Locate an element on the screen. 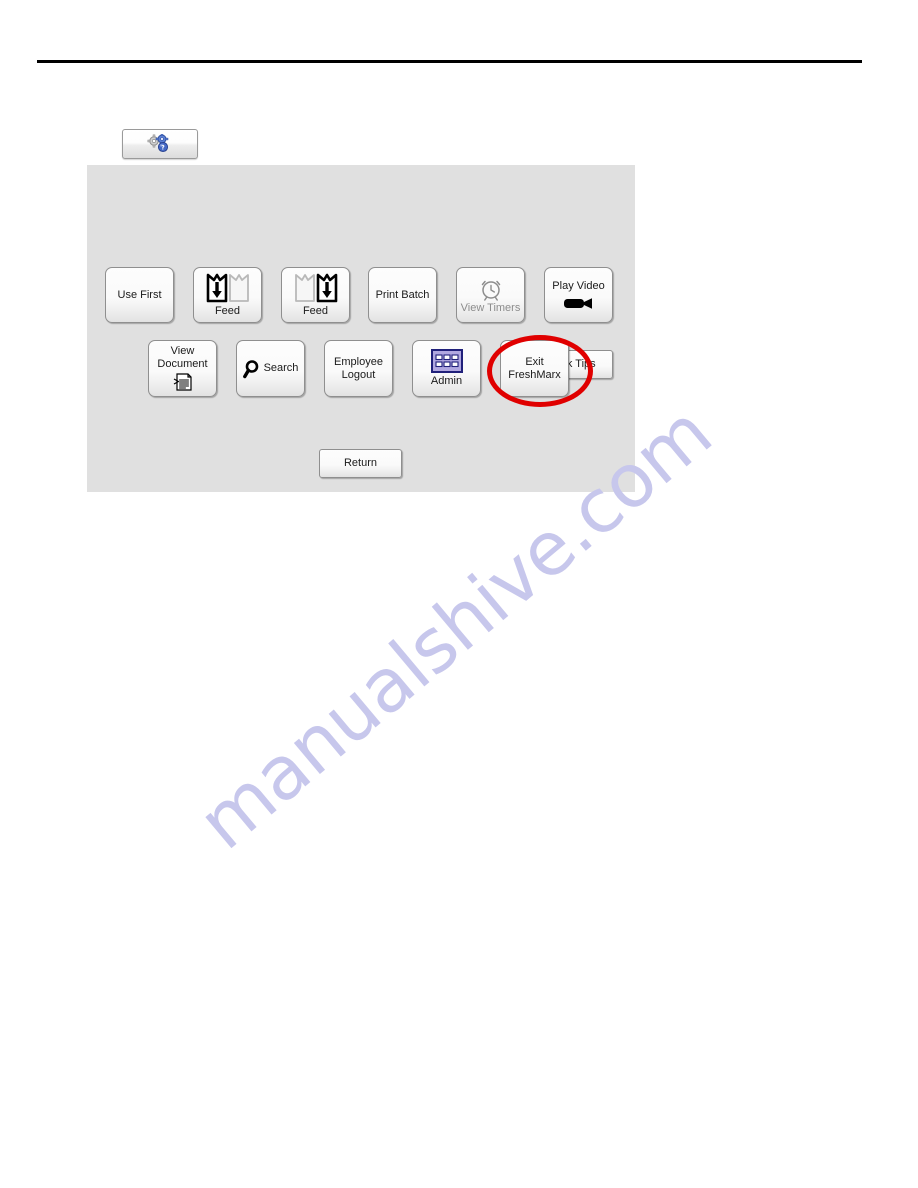  magnifier-icon is located at coordinates (252, 369).